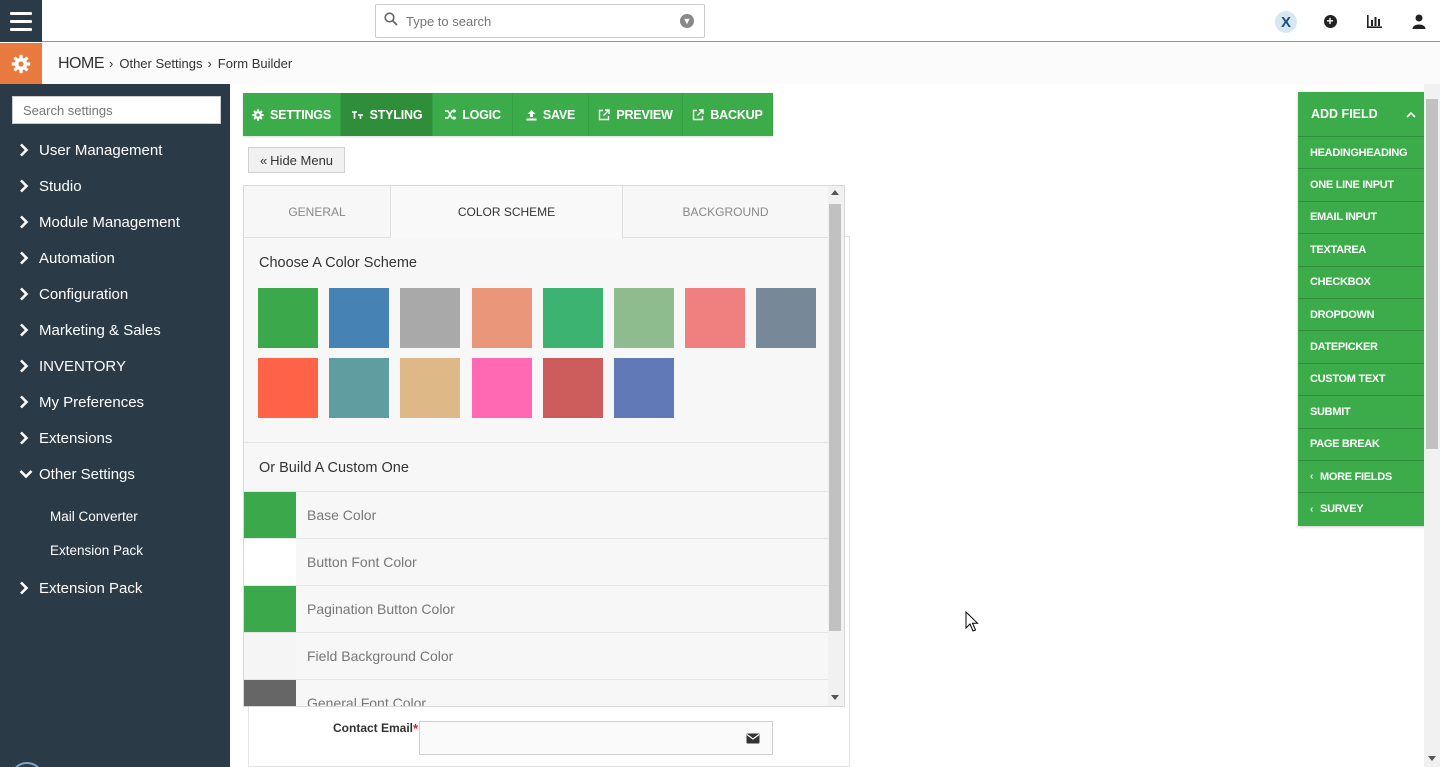 The width and height of the screenshot is (1440, 767). I want to click on chevron-down-icon, so click(27, 474).